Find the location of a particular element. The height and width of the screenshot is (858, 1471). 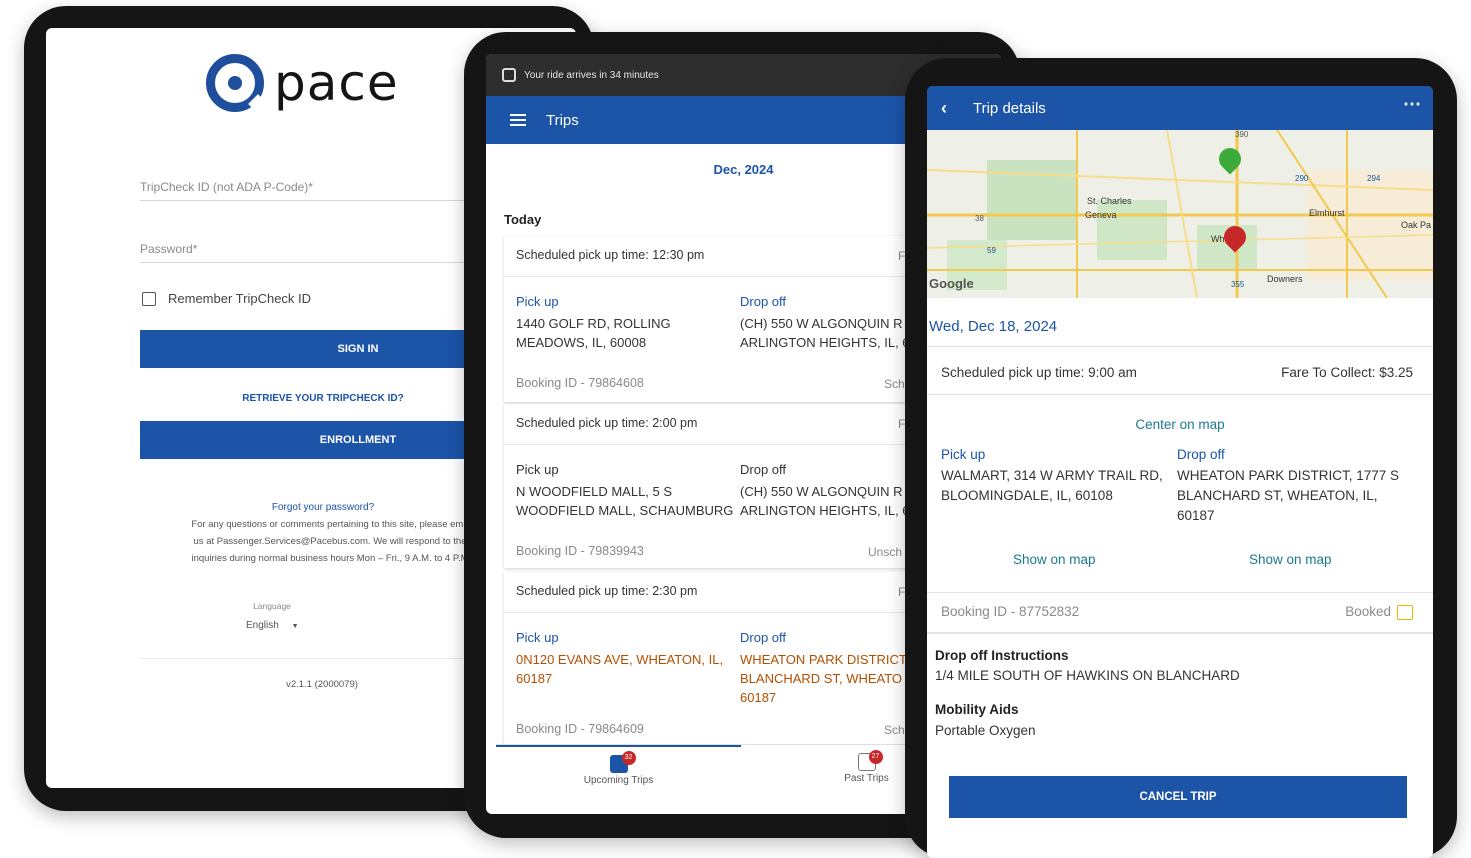

map-label-oak-park: Oak Pa is located at coordinates (1416, 225).